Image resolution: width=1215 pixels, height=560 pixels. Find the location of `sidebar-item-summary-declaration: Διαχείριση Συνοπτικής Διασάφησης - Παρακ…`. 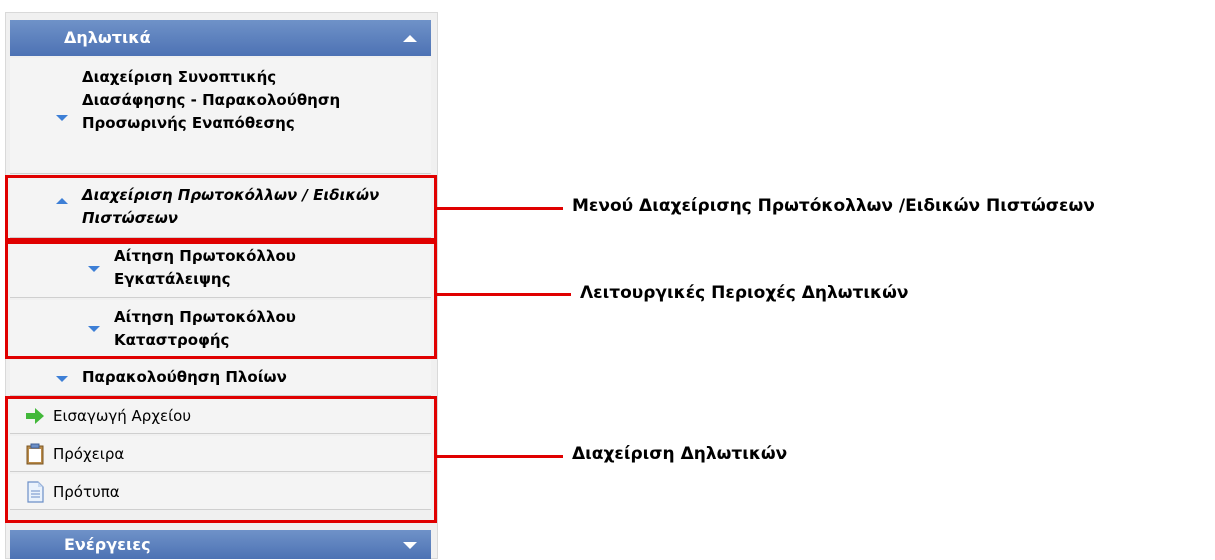

sidebar-item-summary-declaration: Διαχείριση Συνοπτικής Διασάφησης - Παρακ… is located at coordinates (220, 116).